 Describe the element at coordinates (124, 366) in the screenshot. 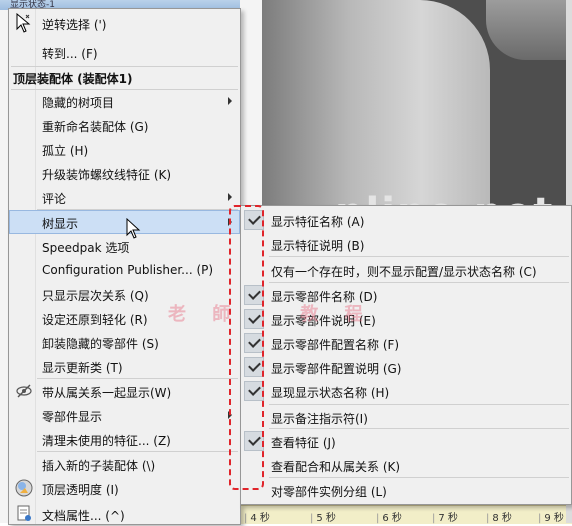

I see `menu-item-show-update-holders: 显示更新类 (T)` at that location.